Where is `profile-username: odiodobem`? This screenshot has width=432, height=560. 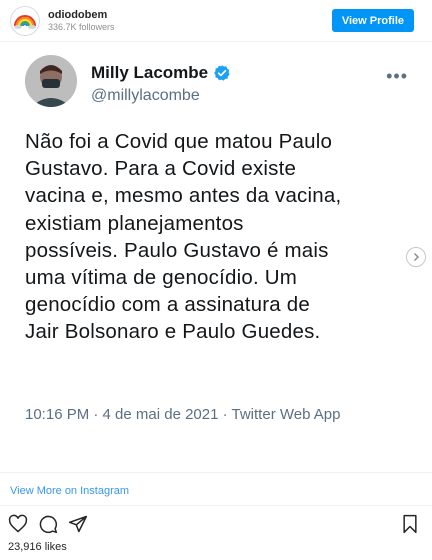 profile-username: odiodobem is located at coordinates (81, 15).